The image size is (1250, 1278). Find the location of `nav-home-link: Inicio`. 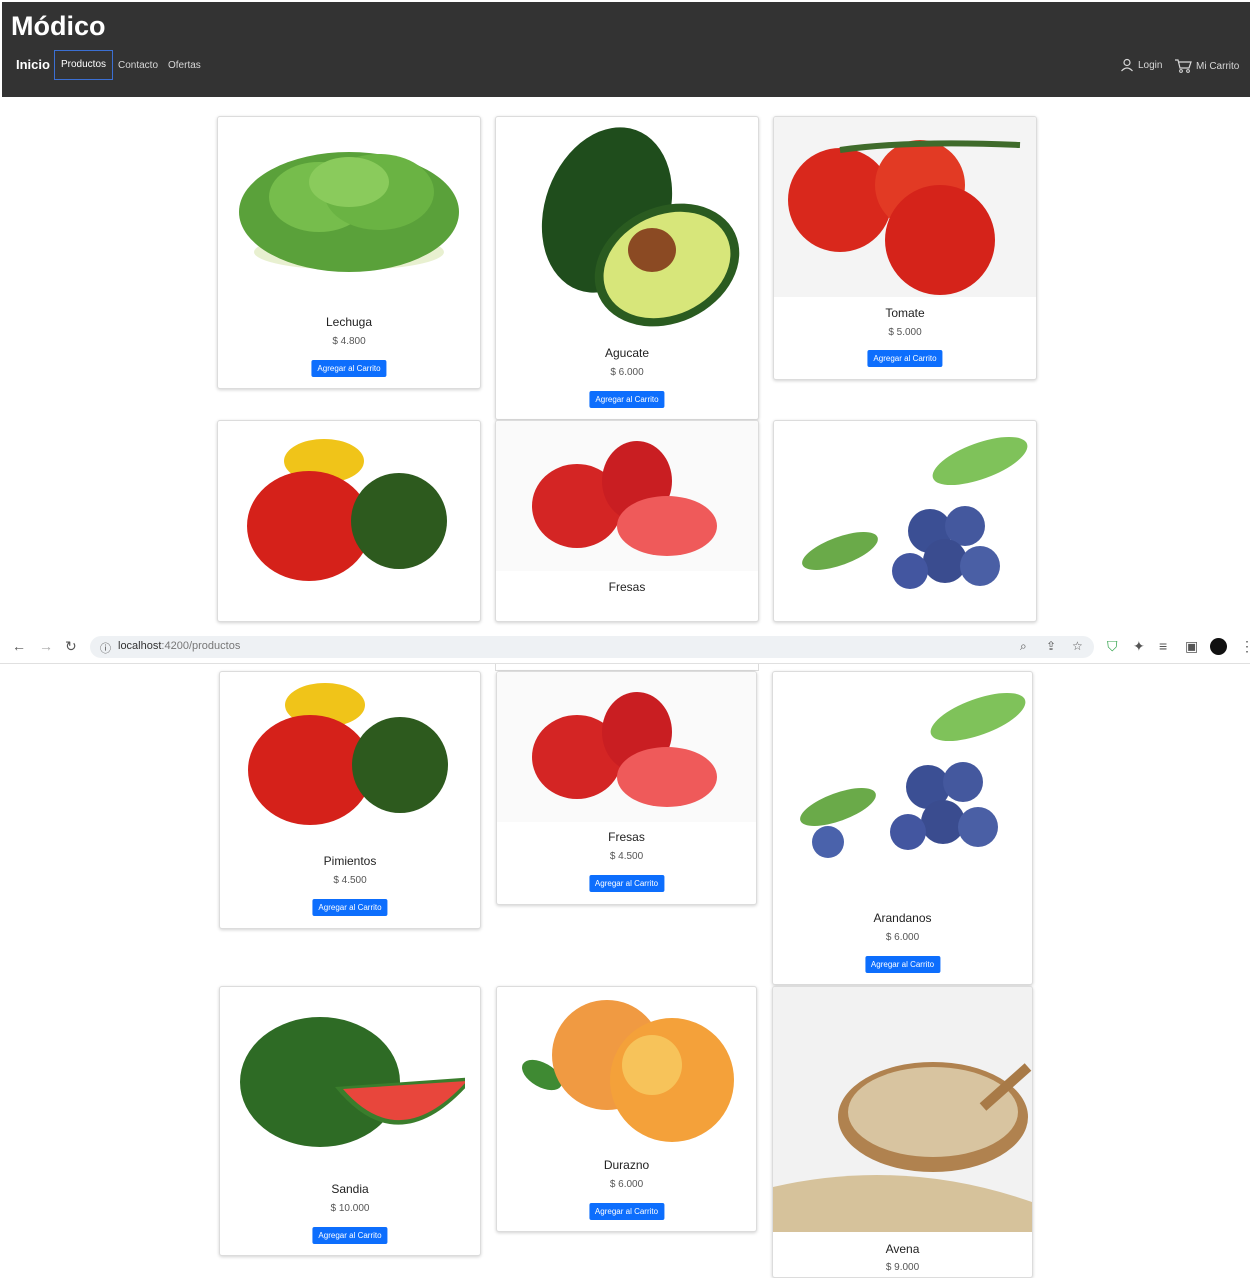

nav-home-link: Inicio is located at coordinates (33, 64).